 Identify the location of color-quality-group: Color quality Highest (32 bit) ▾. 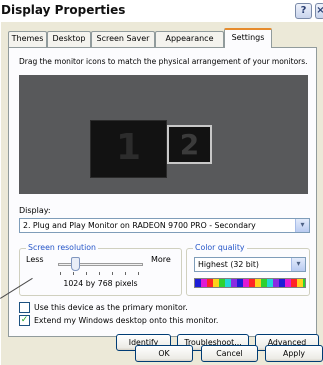
(248, 269).